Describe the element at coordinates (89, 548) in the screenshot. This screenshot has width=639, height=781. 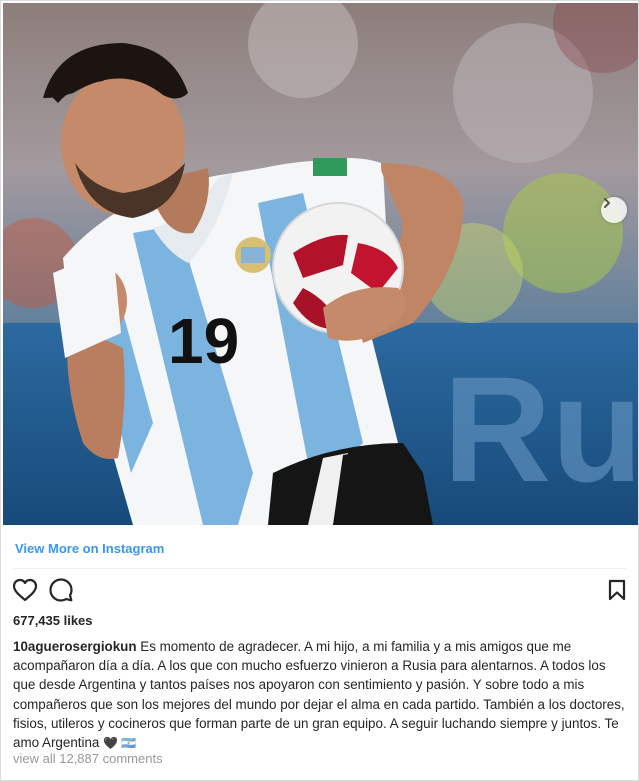
I see `view-more-link: View More on Instagram` at that location.